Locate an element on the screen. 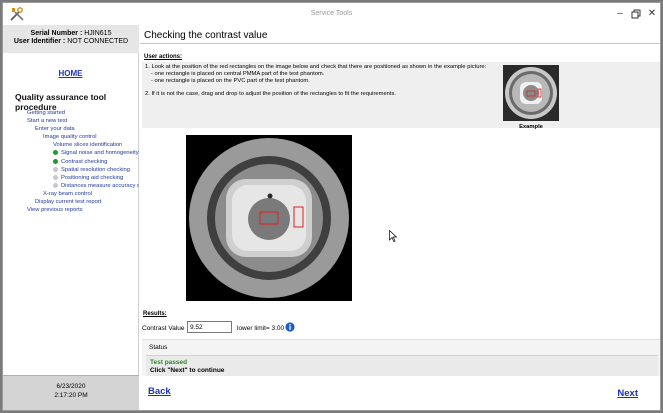 This screenshot has height=413, width=663. status-title: Status is located at coordinates (158, 347).